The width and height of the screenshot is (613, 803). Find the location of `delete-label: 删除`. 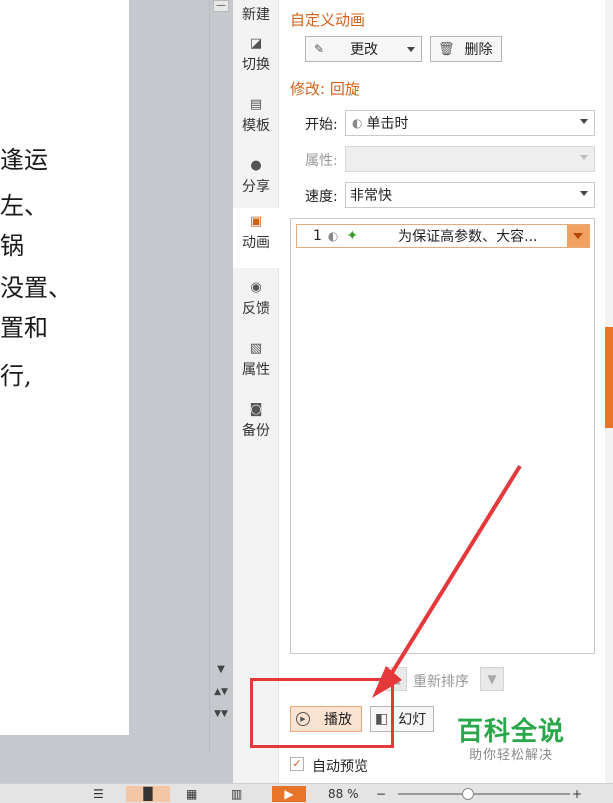

delete-label: 删除 is located at coordinates (478, 50).